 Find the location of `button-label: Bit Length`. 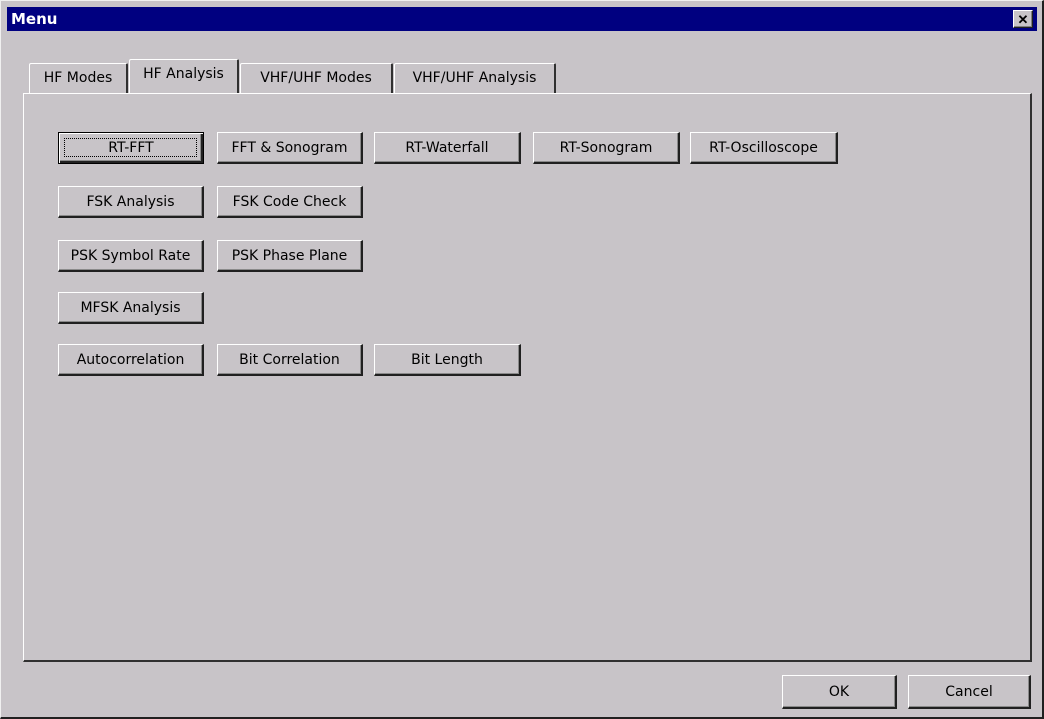

button-label: Bit Length is located at coordinates (447, 359).